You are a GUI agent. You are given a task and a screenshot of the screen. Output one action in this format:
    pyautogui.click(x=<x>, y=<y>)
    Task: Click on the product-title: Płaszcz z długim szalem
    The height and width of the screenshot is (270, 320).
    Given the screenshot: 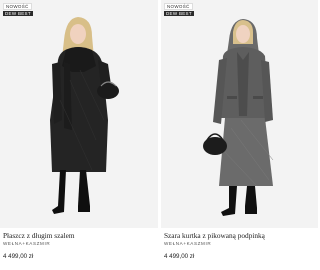 What is the action you would take?
    pyautogui.click(x=79, y=235)
    